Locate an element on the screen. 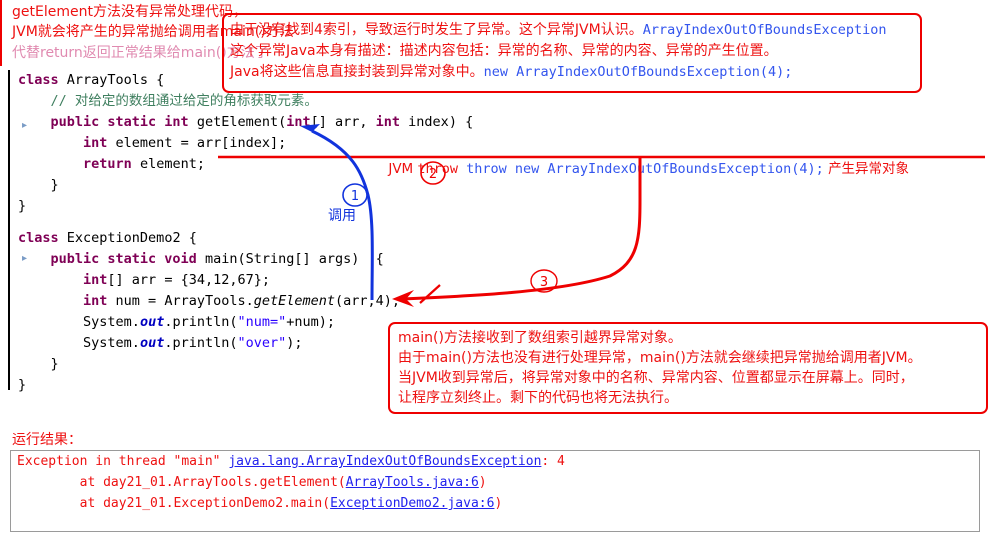 The height and width of the screenshot is (541, 994). code-line: class ArrayTools { is located at coordinates (245, 80).